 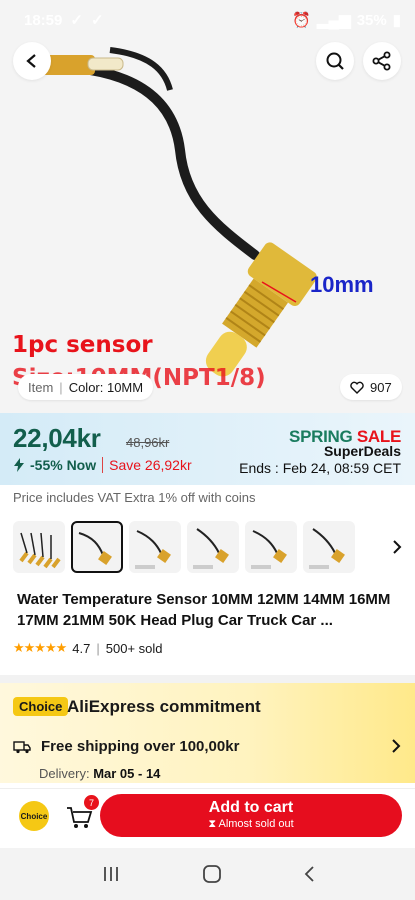 I want to click on choice-badge: Choice, so click(x=41, y=706).